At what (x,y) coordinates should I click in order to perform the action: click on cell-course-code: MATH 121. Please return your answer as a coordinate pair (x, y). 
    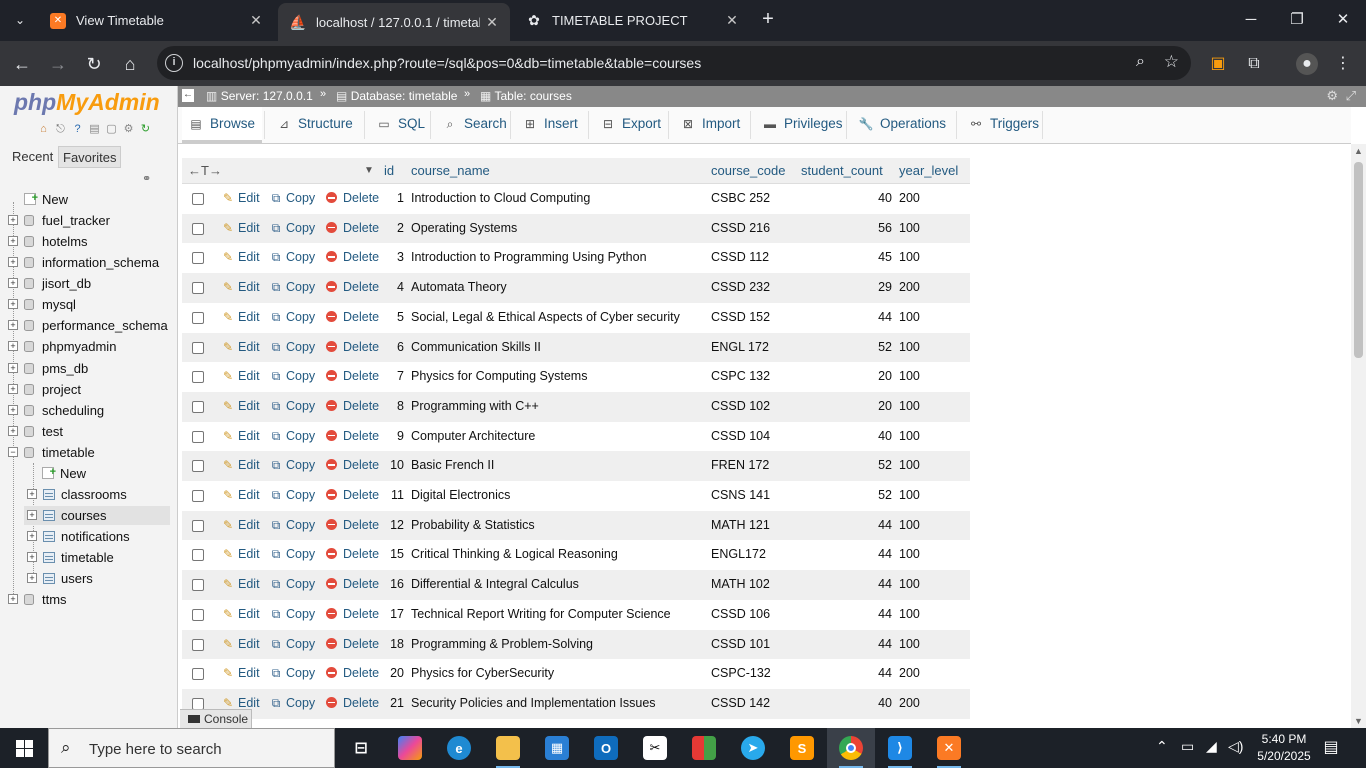
    Looking at the image, I should click on (753, 525).